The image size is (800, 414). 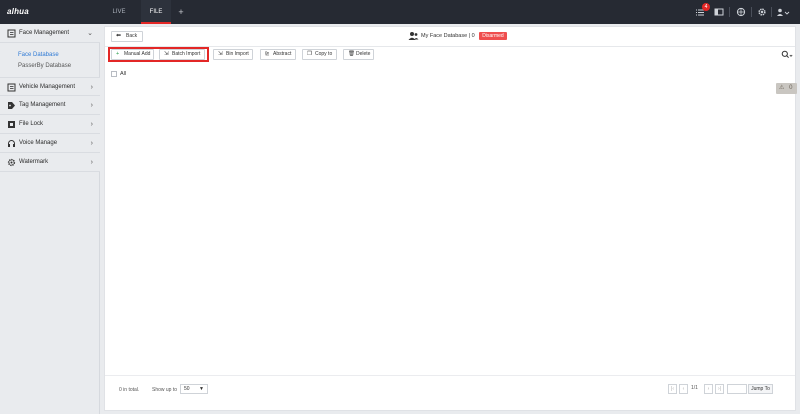 I want to click on user-icon, so click(x=783, y=12).